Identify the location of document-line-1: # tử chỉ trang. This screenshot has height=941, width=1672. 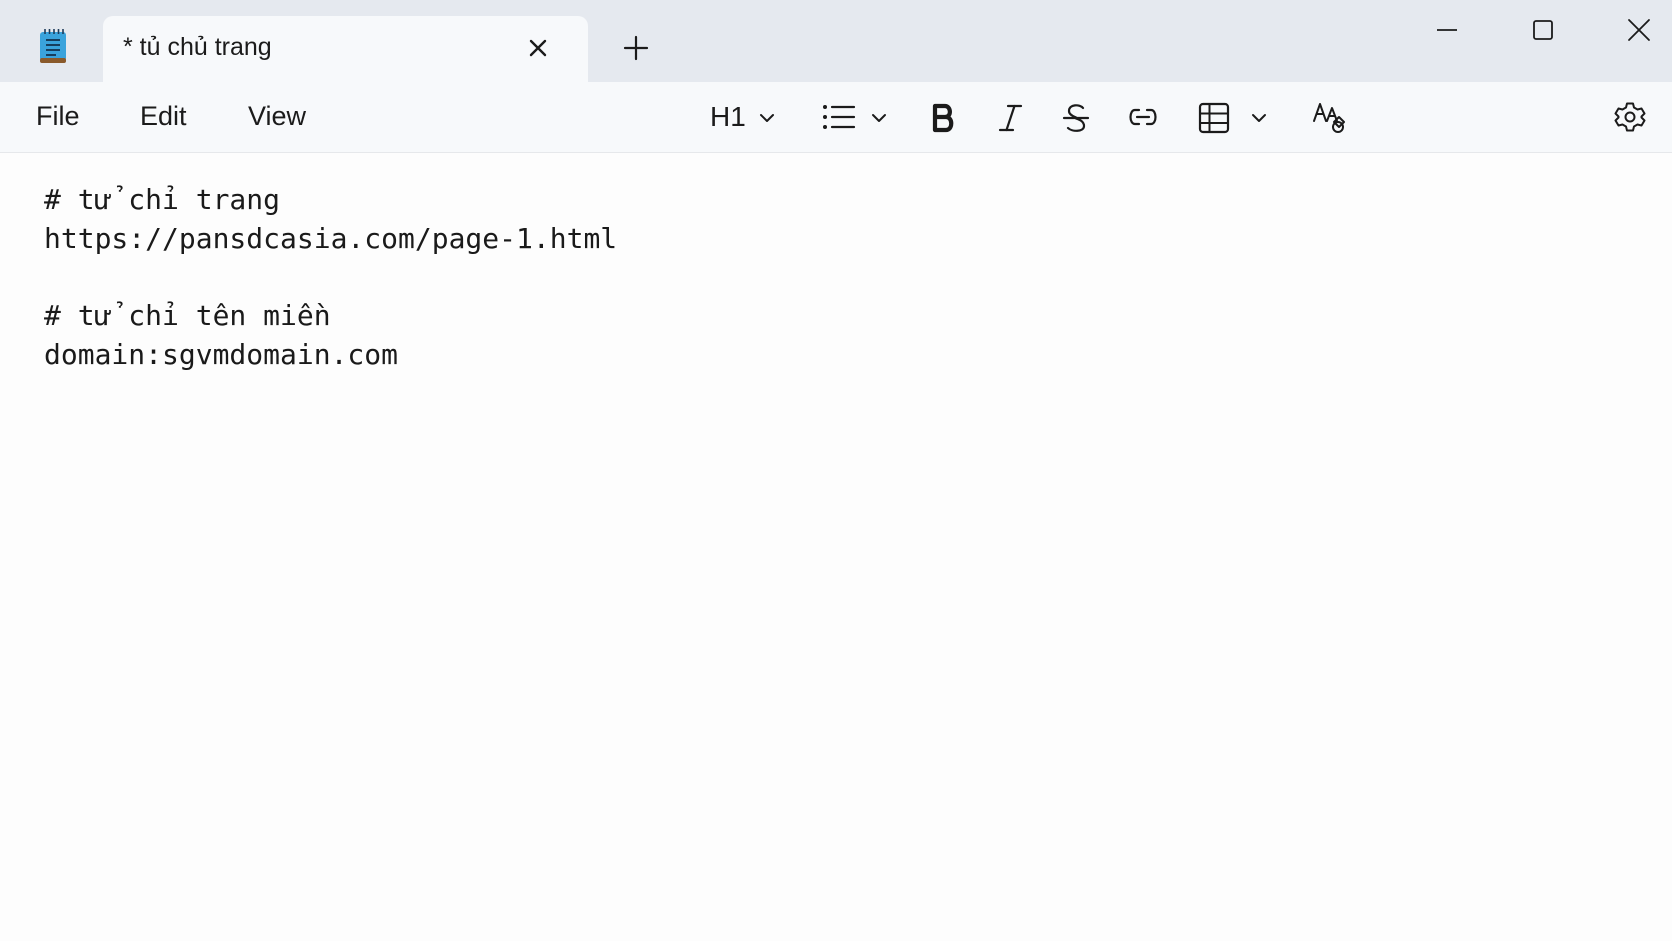
(162, 199).